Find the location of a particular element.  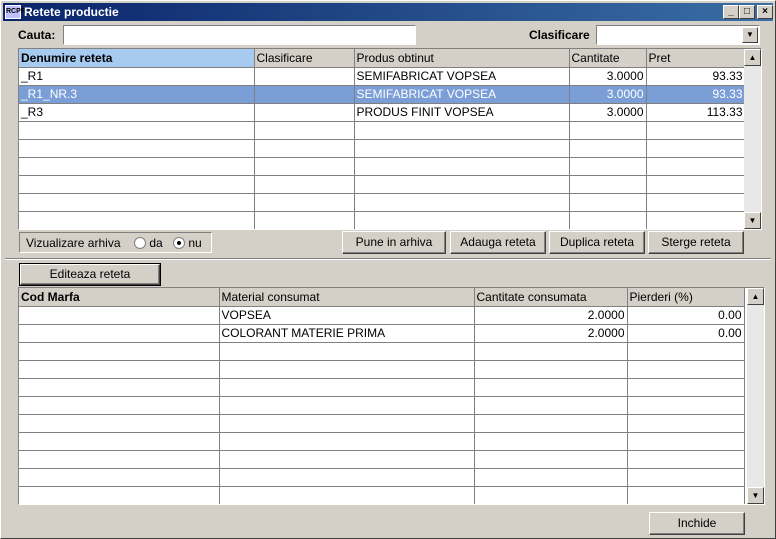

col-header-classification: Clasificare is located at coordinates (304, 58).